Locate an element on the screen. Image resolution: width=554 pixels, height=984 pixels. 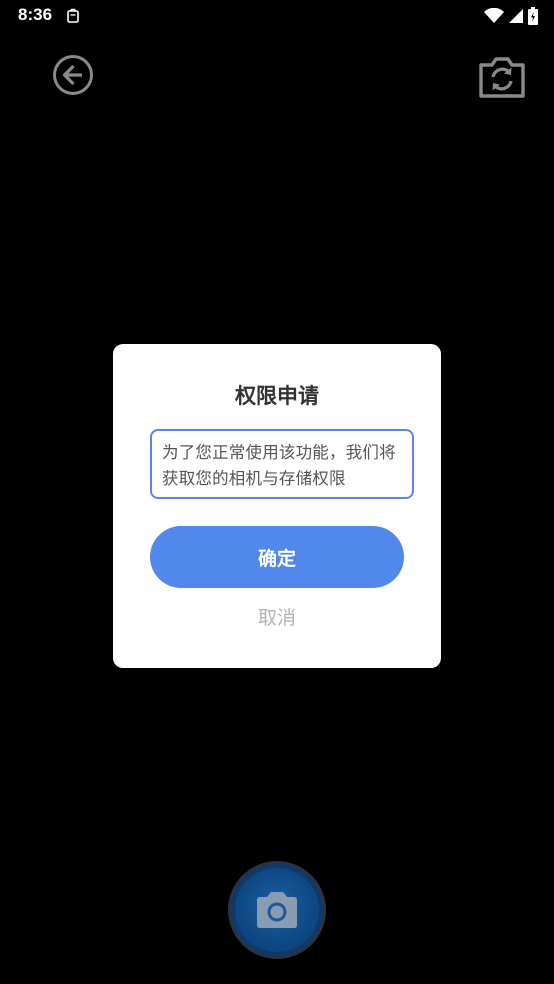
dialog-message-box: 为了您正常使用该功能，我们将获取您的相机与存储权限 is located at coordinates (282, 464).